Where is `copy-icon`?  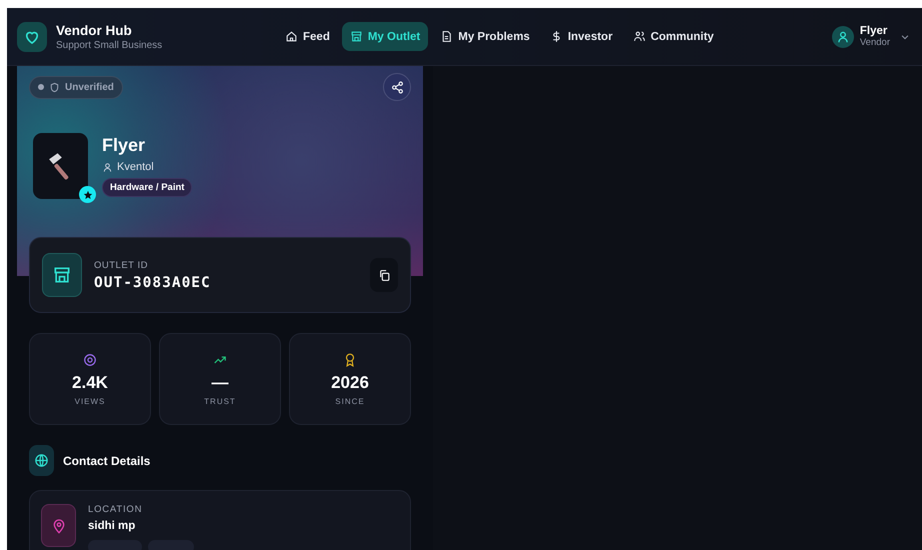 copy-icon is located at coordinates (384, 275).